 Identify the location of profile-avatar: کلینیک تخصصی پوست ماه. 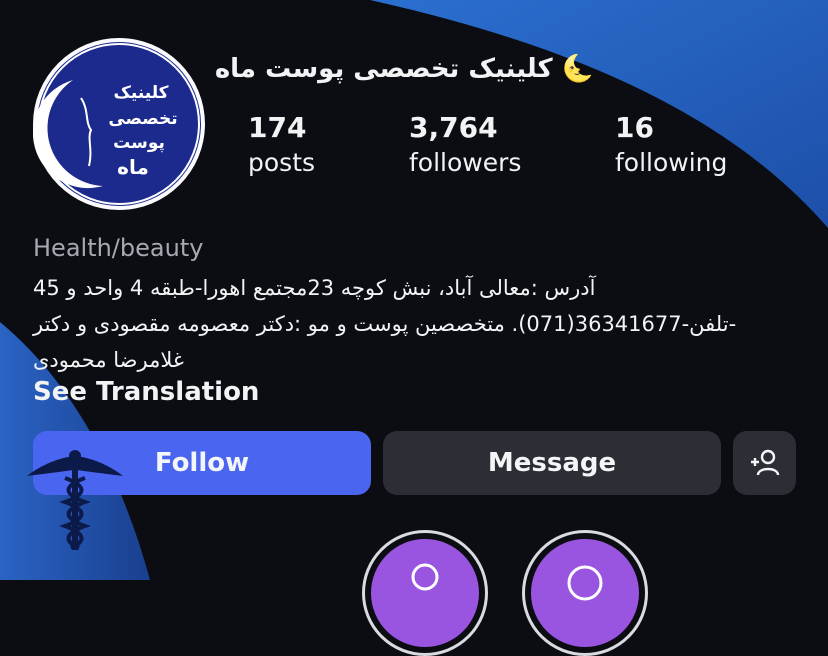
(119, 124).